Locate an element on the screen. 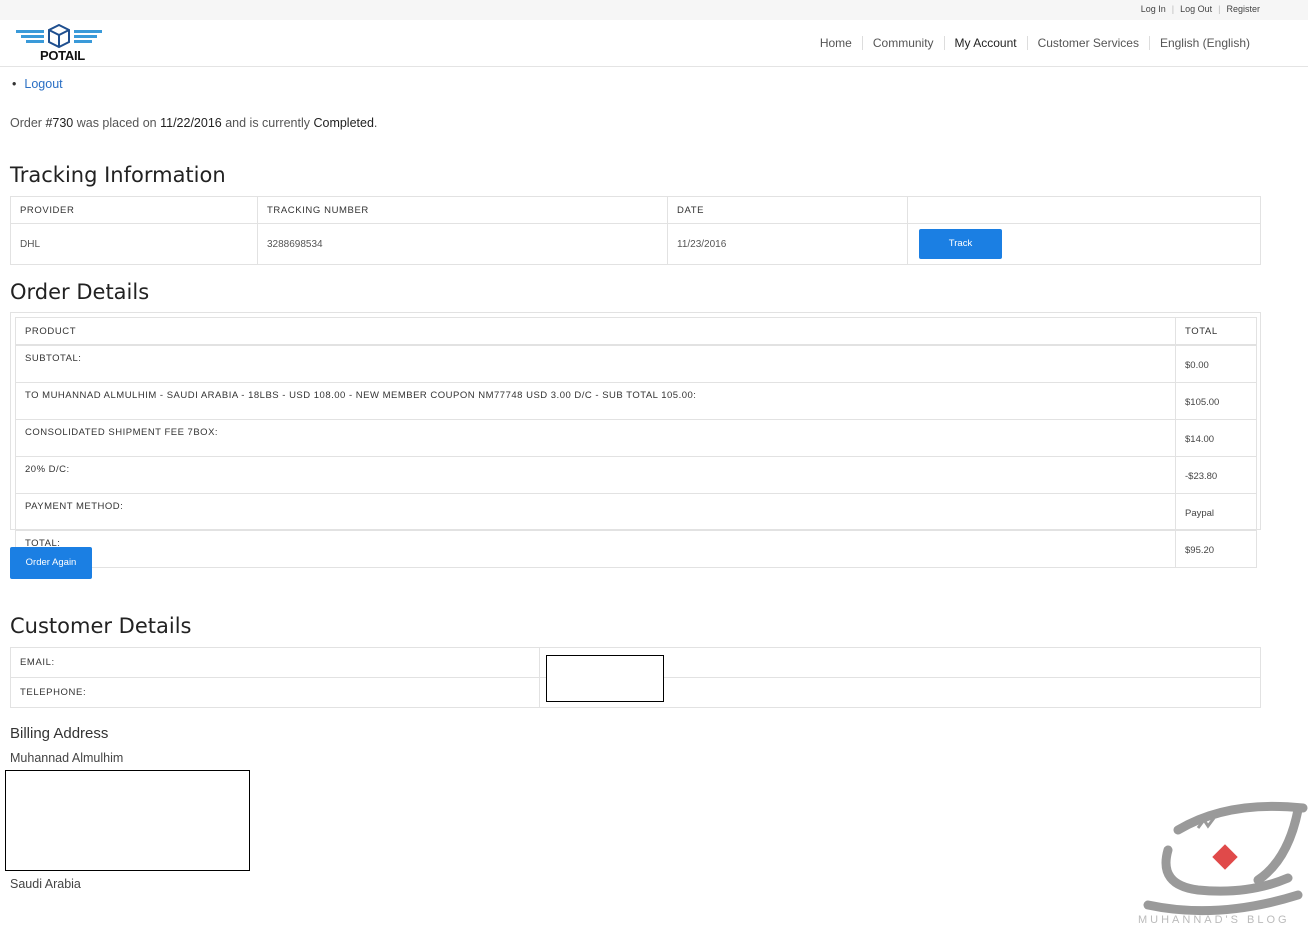 The height and width of the screenshot is (928, 1308). nav-community: Community is located at coordinates (902, 43).